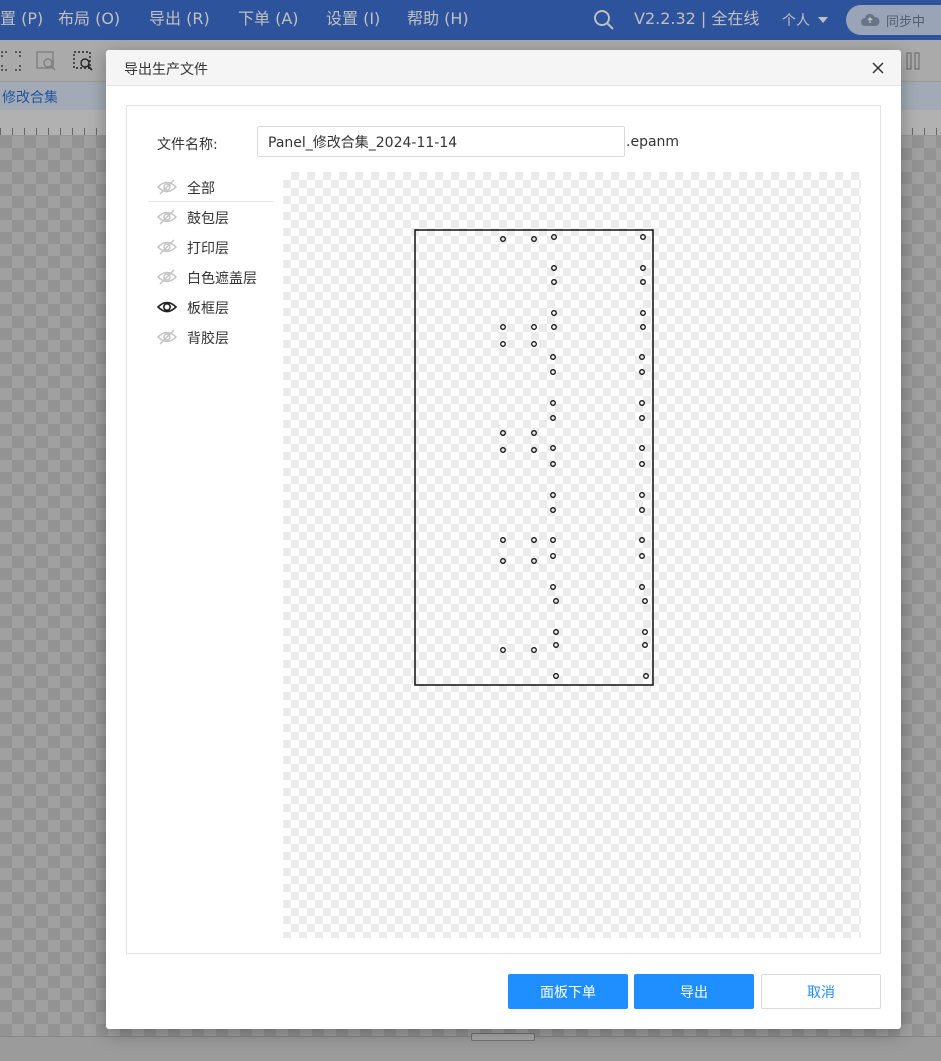 The height and width of the screenshot is (1061, 941). I want to click on layer-item-emboss: 鼓包层, so click(210, 217).